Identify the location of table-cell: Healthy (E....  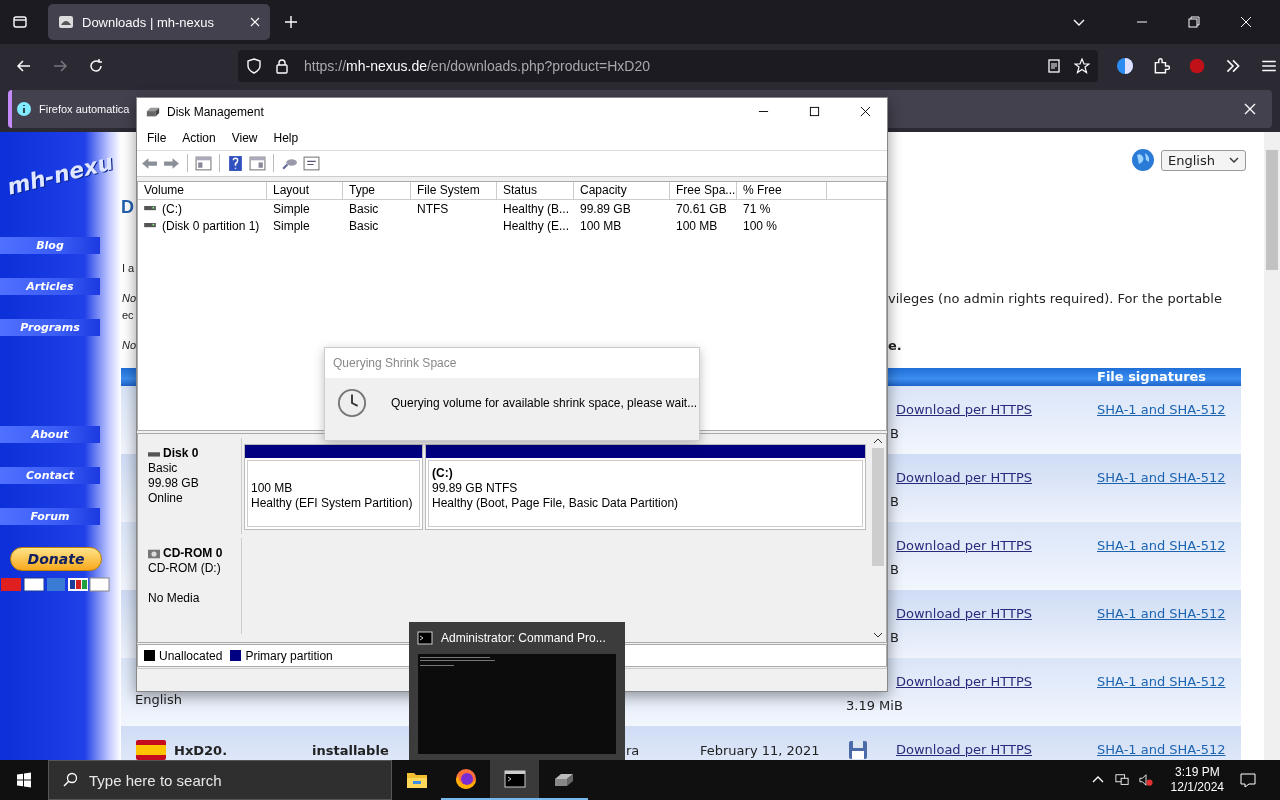
(536, 225).